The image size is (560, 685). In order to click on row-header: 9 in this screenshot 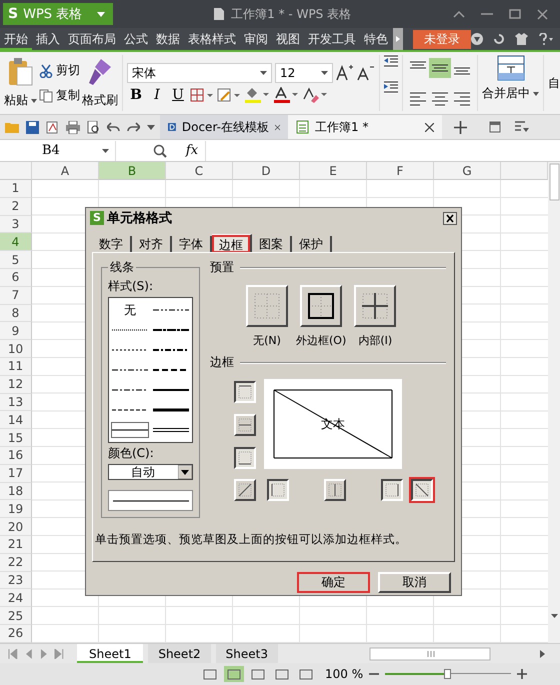, I will do `click(16, 331)`.